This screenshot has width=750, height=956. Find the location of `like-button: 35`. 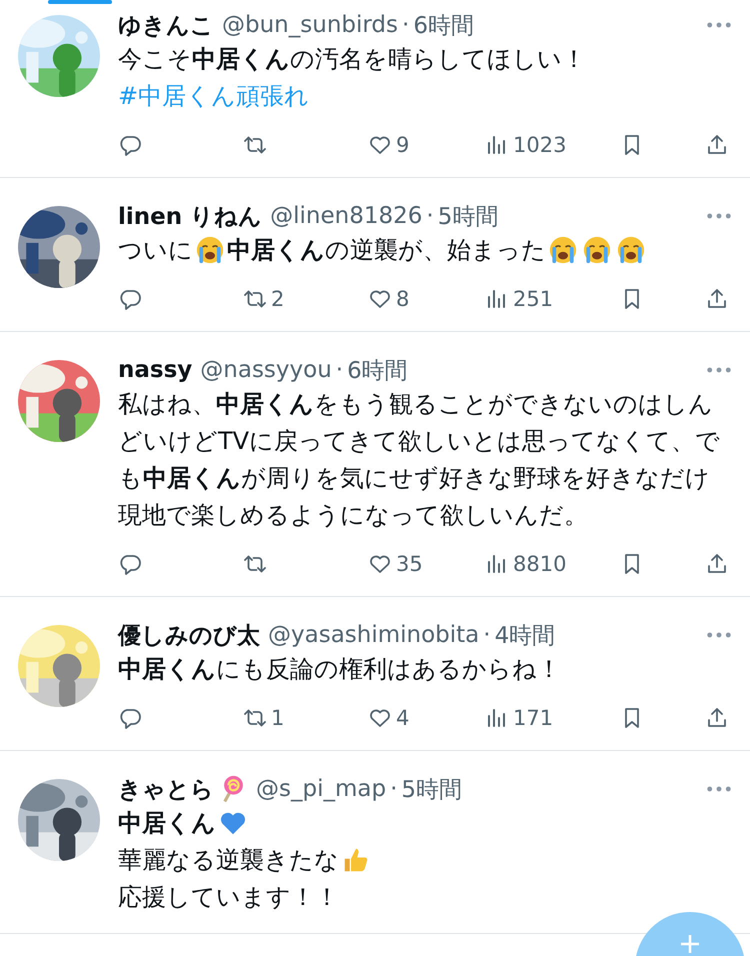

like-button: 35 is located at coordinates (395, 564).